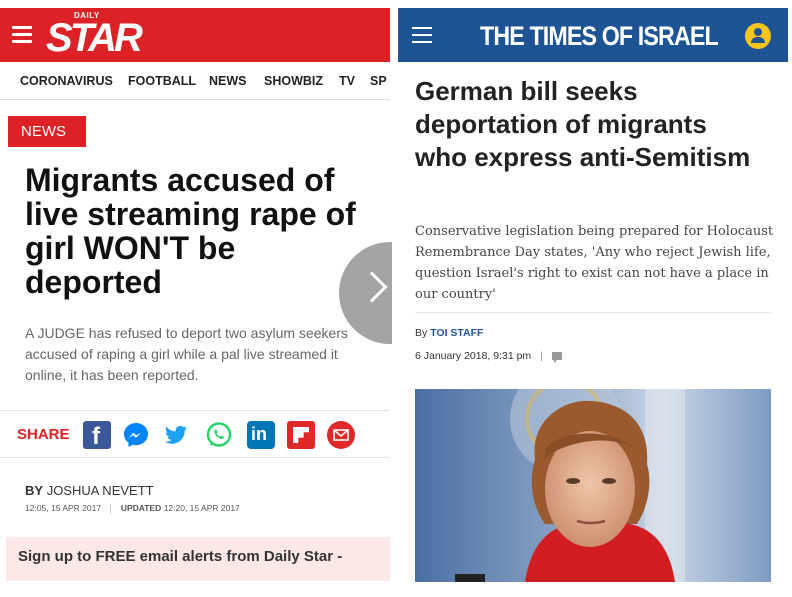 The height and width of the screenshot is (597, 792). What do you see at coordinates (421, 333) in the screenshot?
I see `byline-prefix: By` at bounding box center [421, 333].